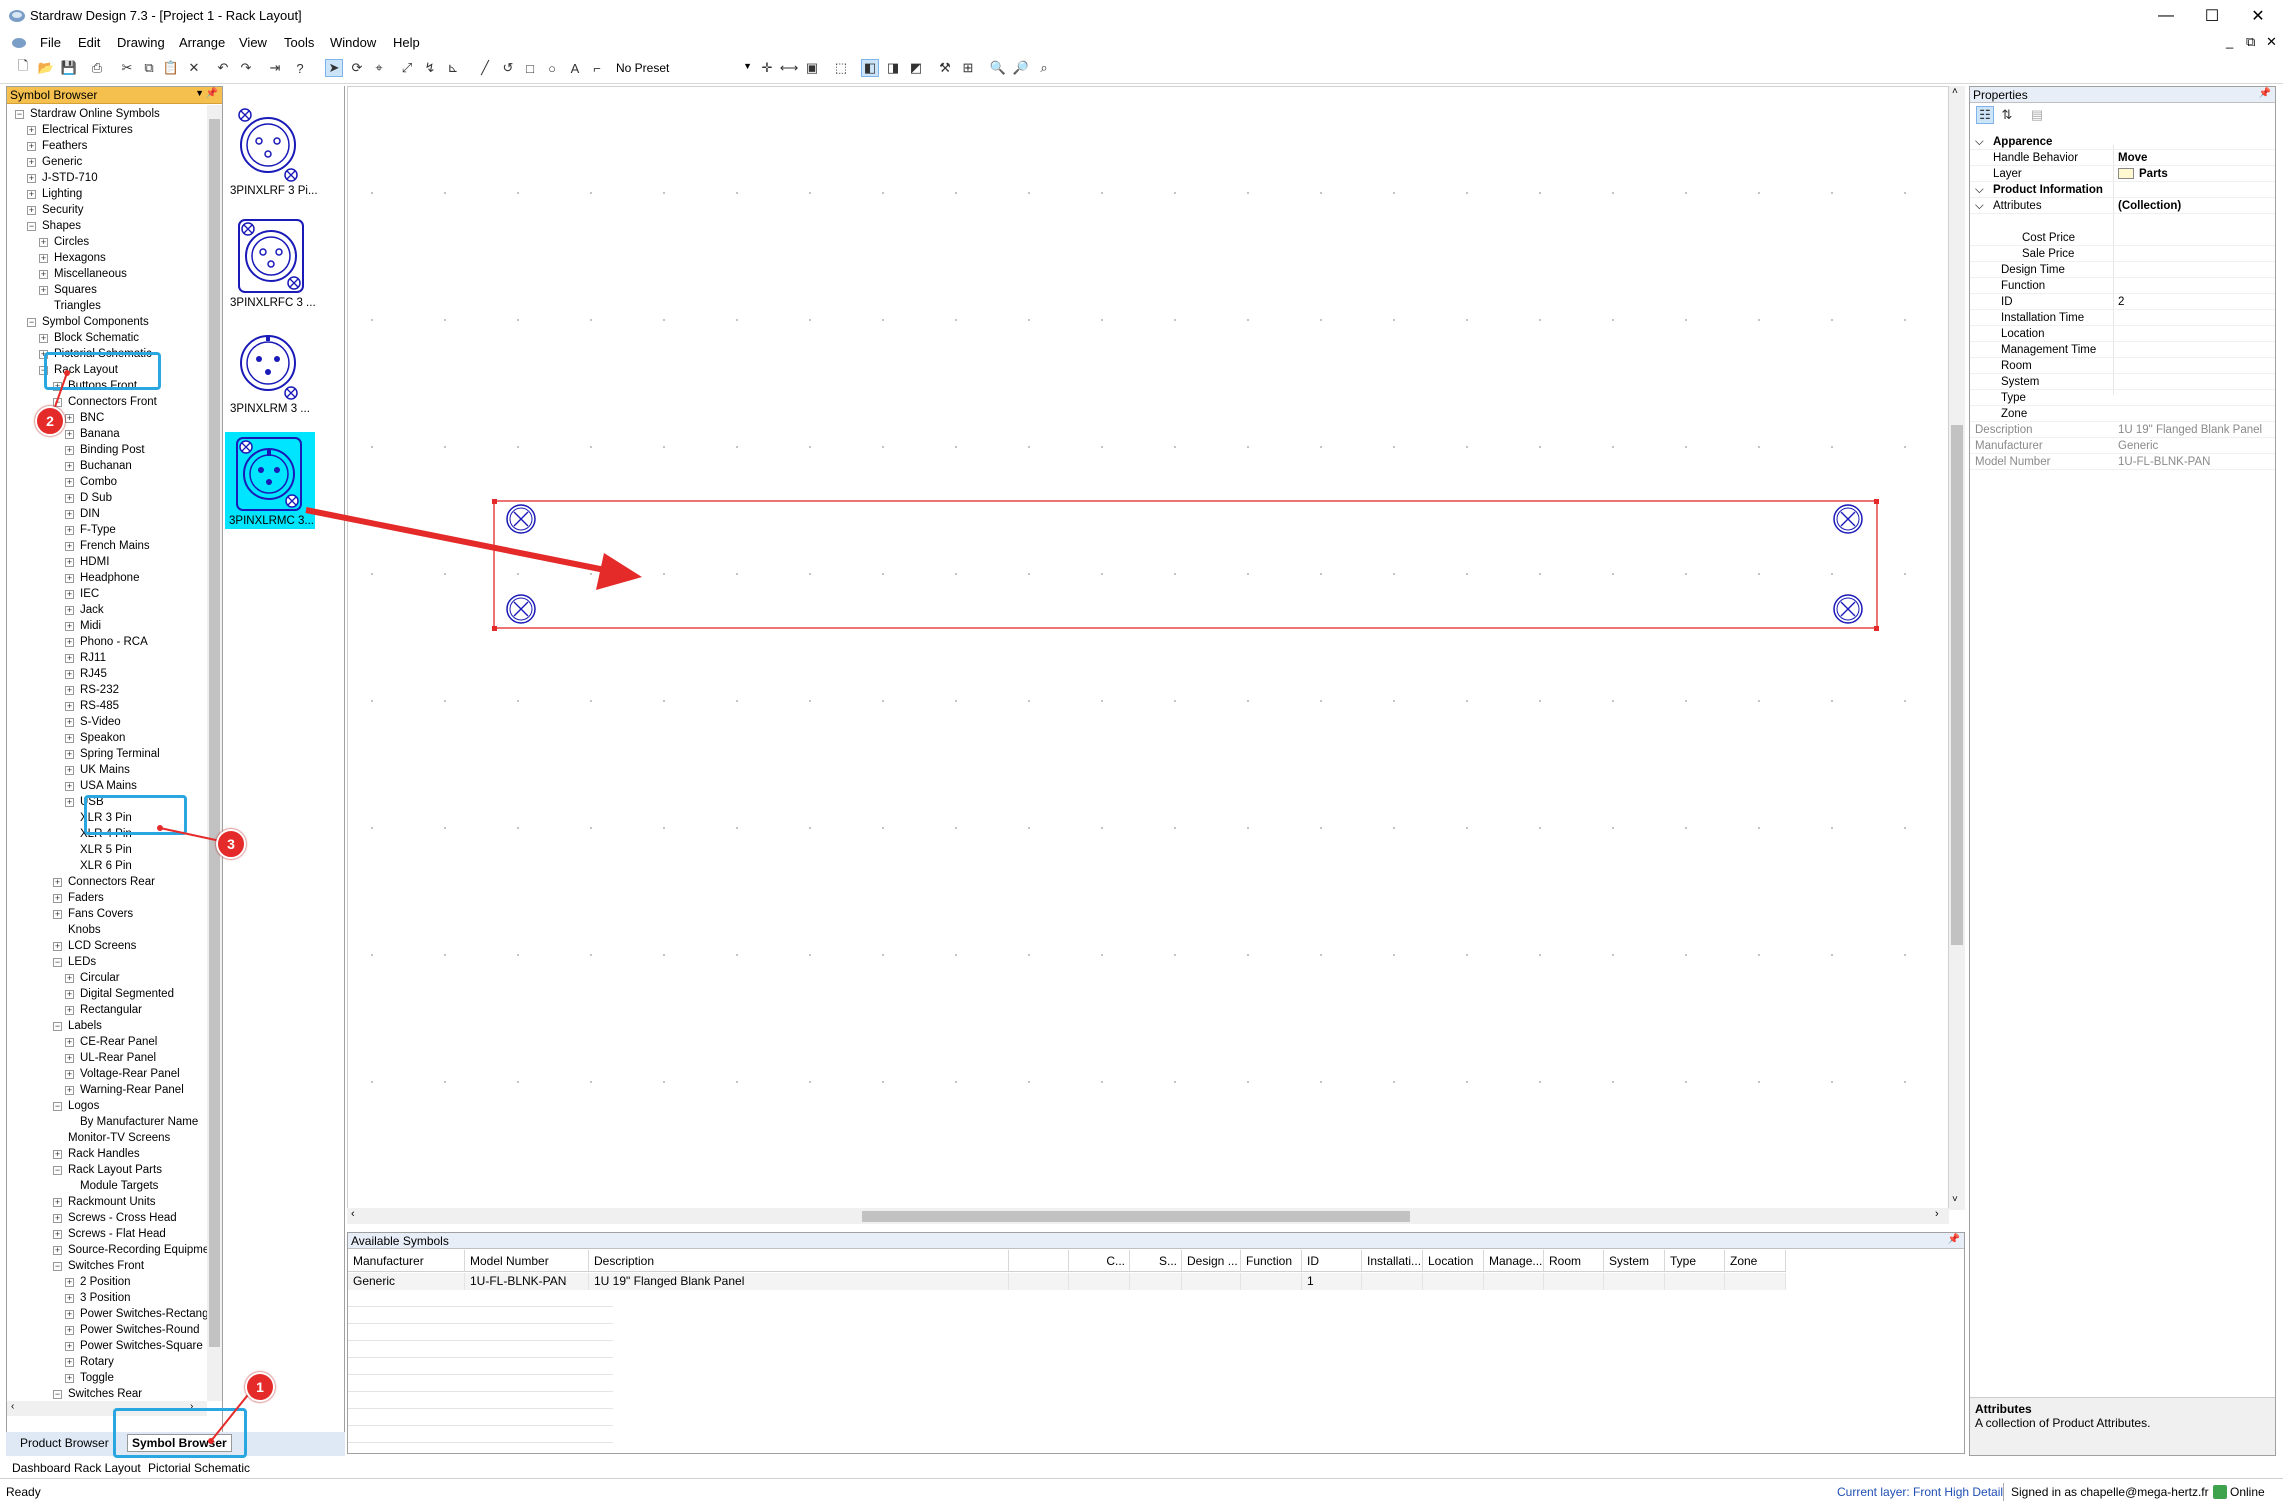 The width and height of the screenshot is (2283, 1505). What do you see at coordinates (1185, 565) in the screenshot?
I see `blank-panel-symbol` at bounding box center [1185, 565].